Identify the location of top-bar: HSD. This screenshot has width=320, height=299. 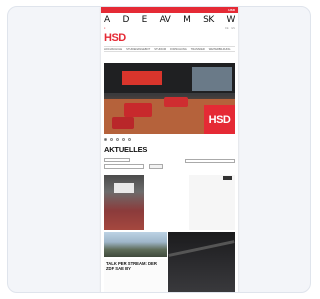
(169, 10).